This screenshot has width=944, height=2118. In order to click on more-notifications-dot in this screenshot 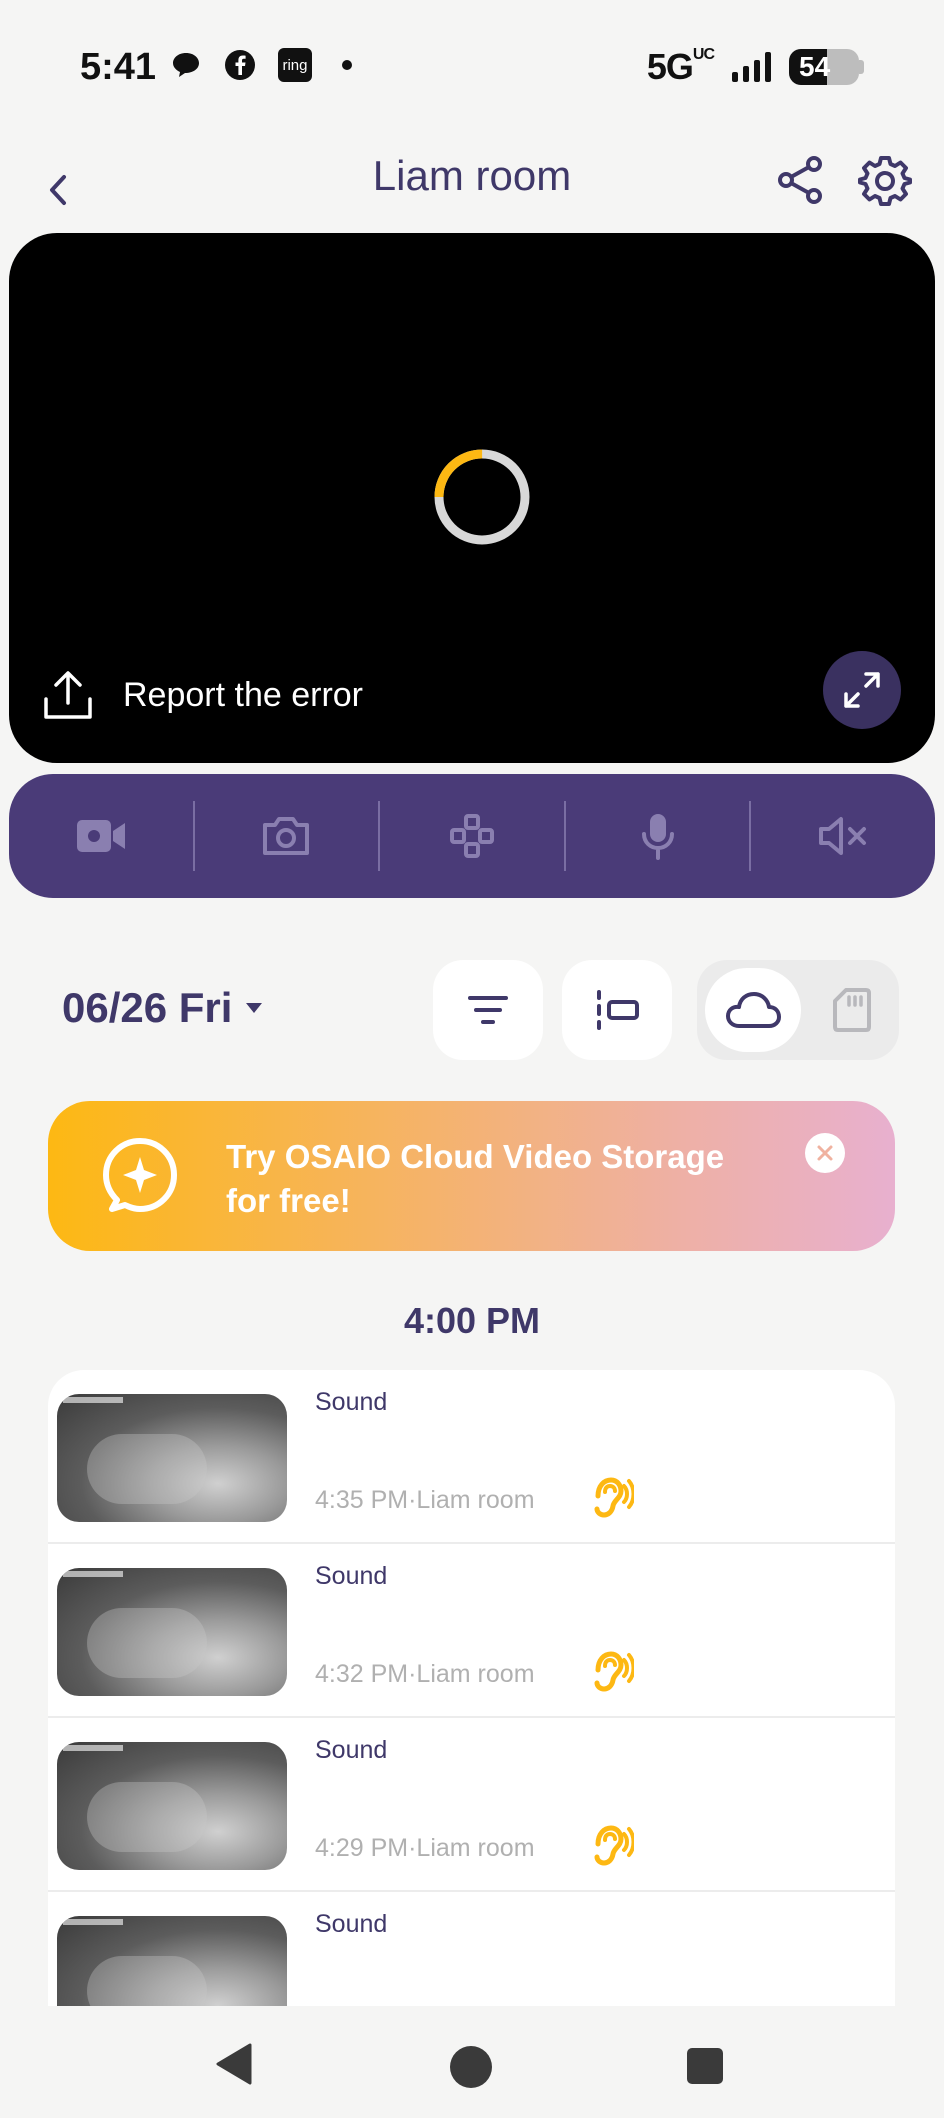, I will do `click(347, 65)`.